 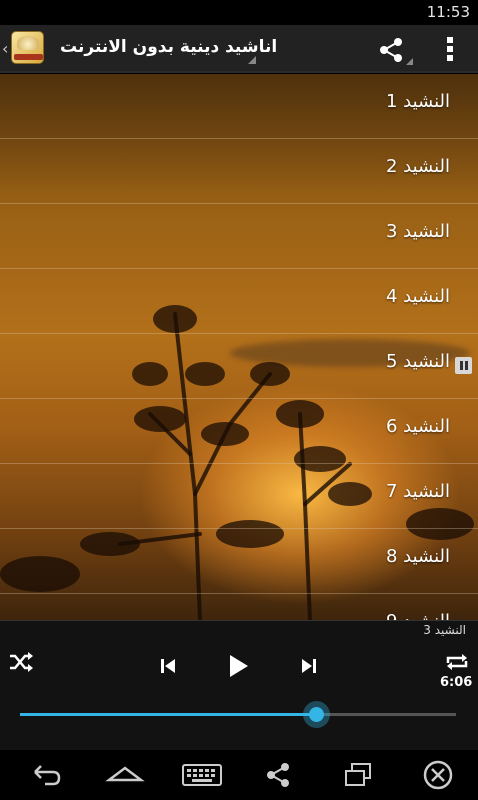 I want to click on app-logo-icon, so click(x=27, y=47).